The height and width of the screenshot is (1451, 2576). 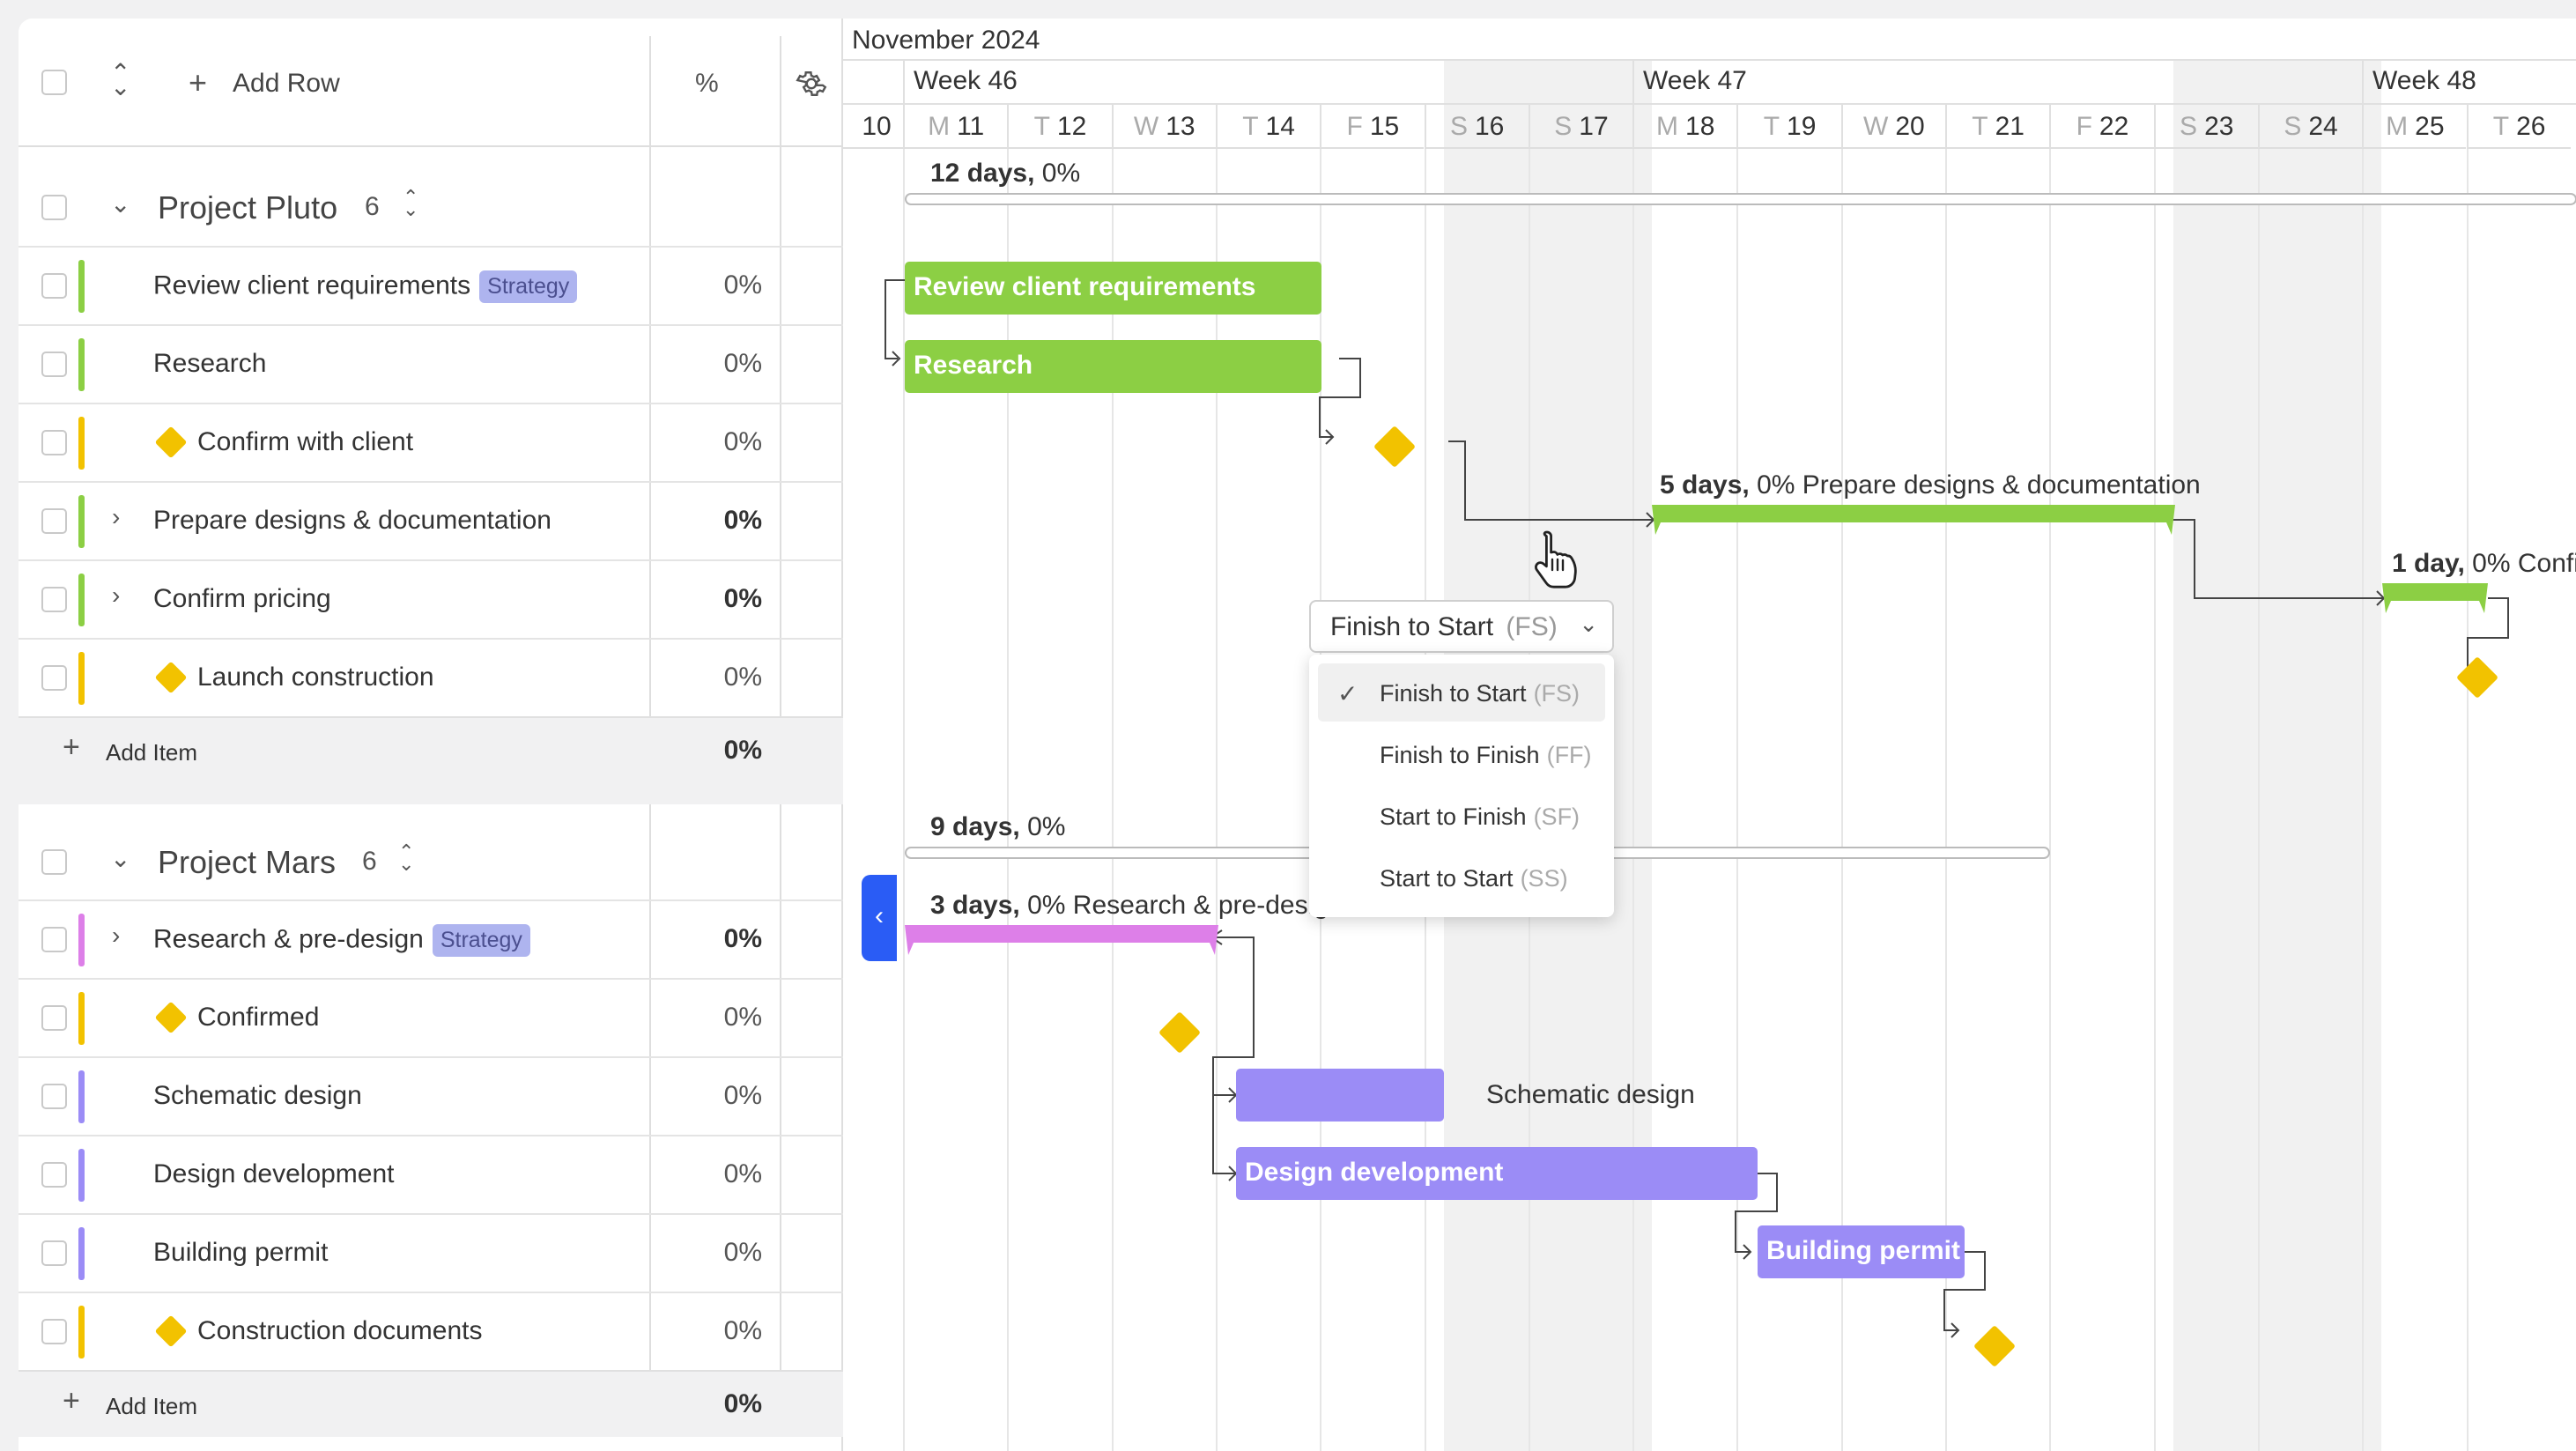 What do you see at coordinates (812, 84) in the screenshot?
I see `gear-icon` at bounding box center [812, 84].